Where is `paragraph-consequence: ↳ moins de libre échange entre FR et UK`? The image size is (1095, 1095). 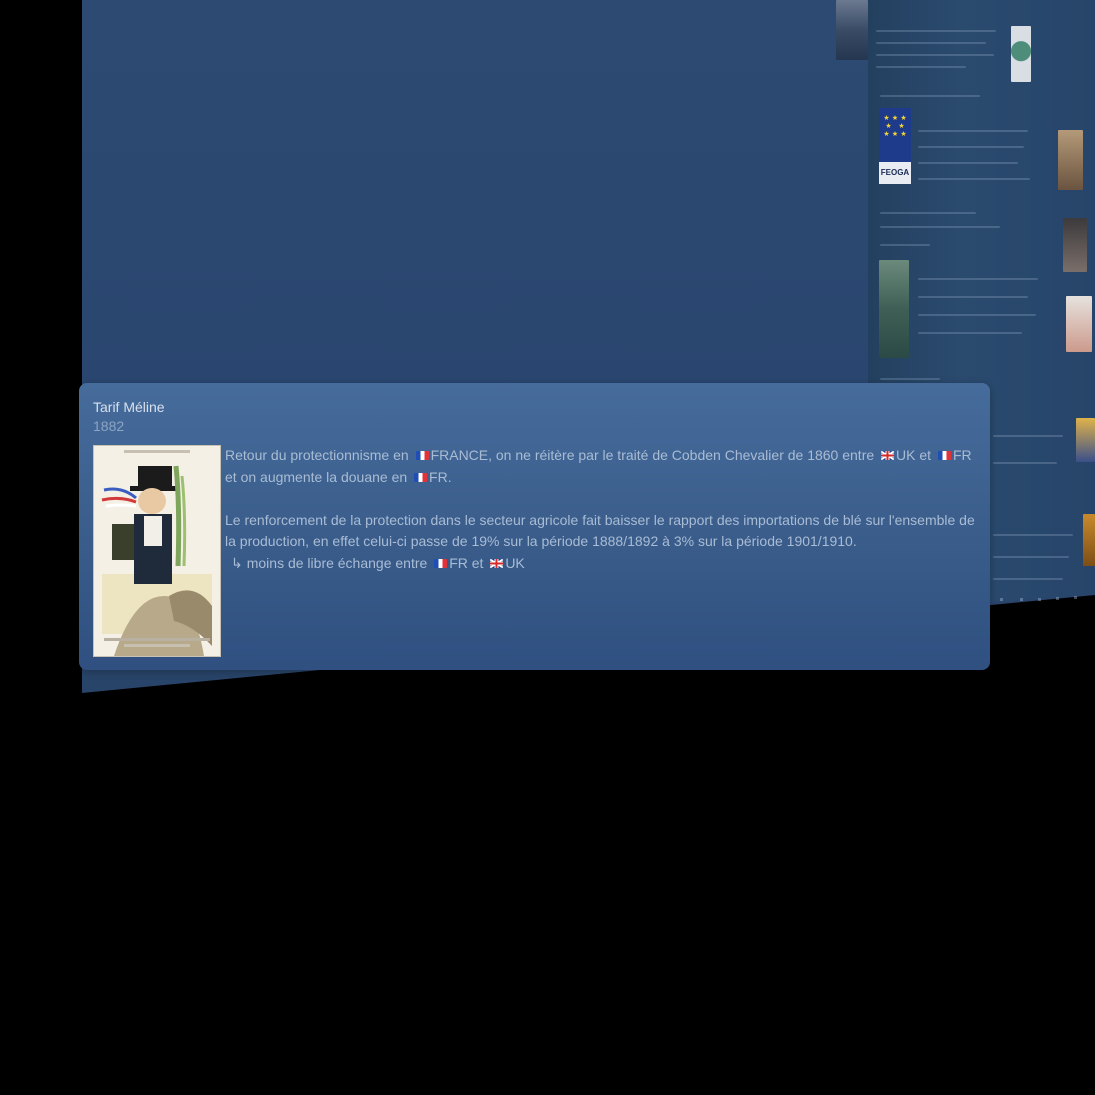
paragraph-consequence: ↳ moins de libre échange entre FR et UK is located at coordinates (600, 564).